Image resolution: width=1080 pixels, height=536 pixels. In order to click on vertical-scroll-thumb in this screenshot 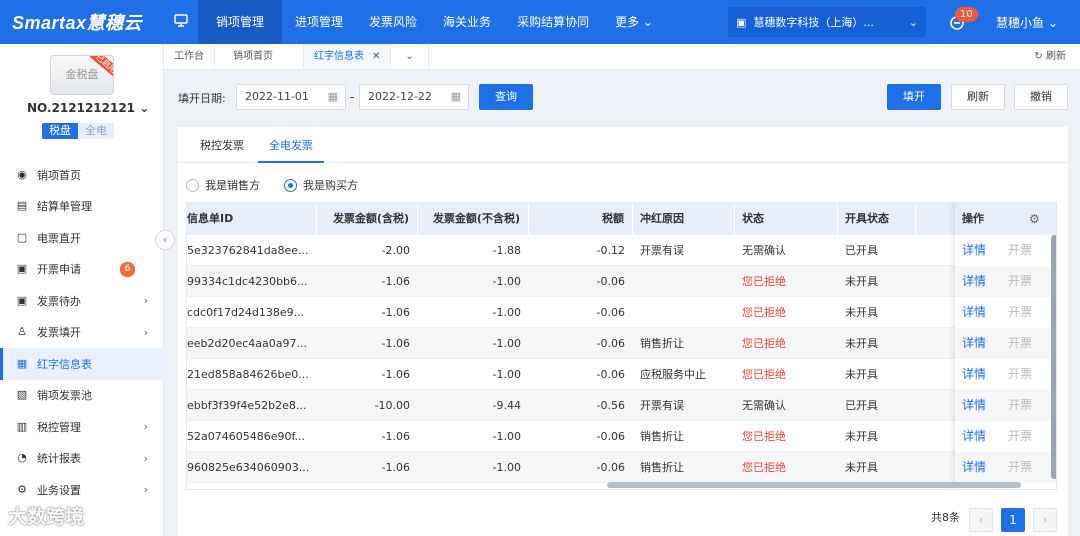, I will do `click(1053, 357)`.